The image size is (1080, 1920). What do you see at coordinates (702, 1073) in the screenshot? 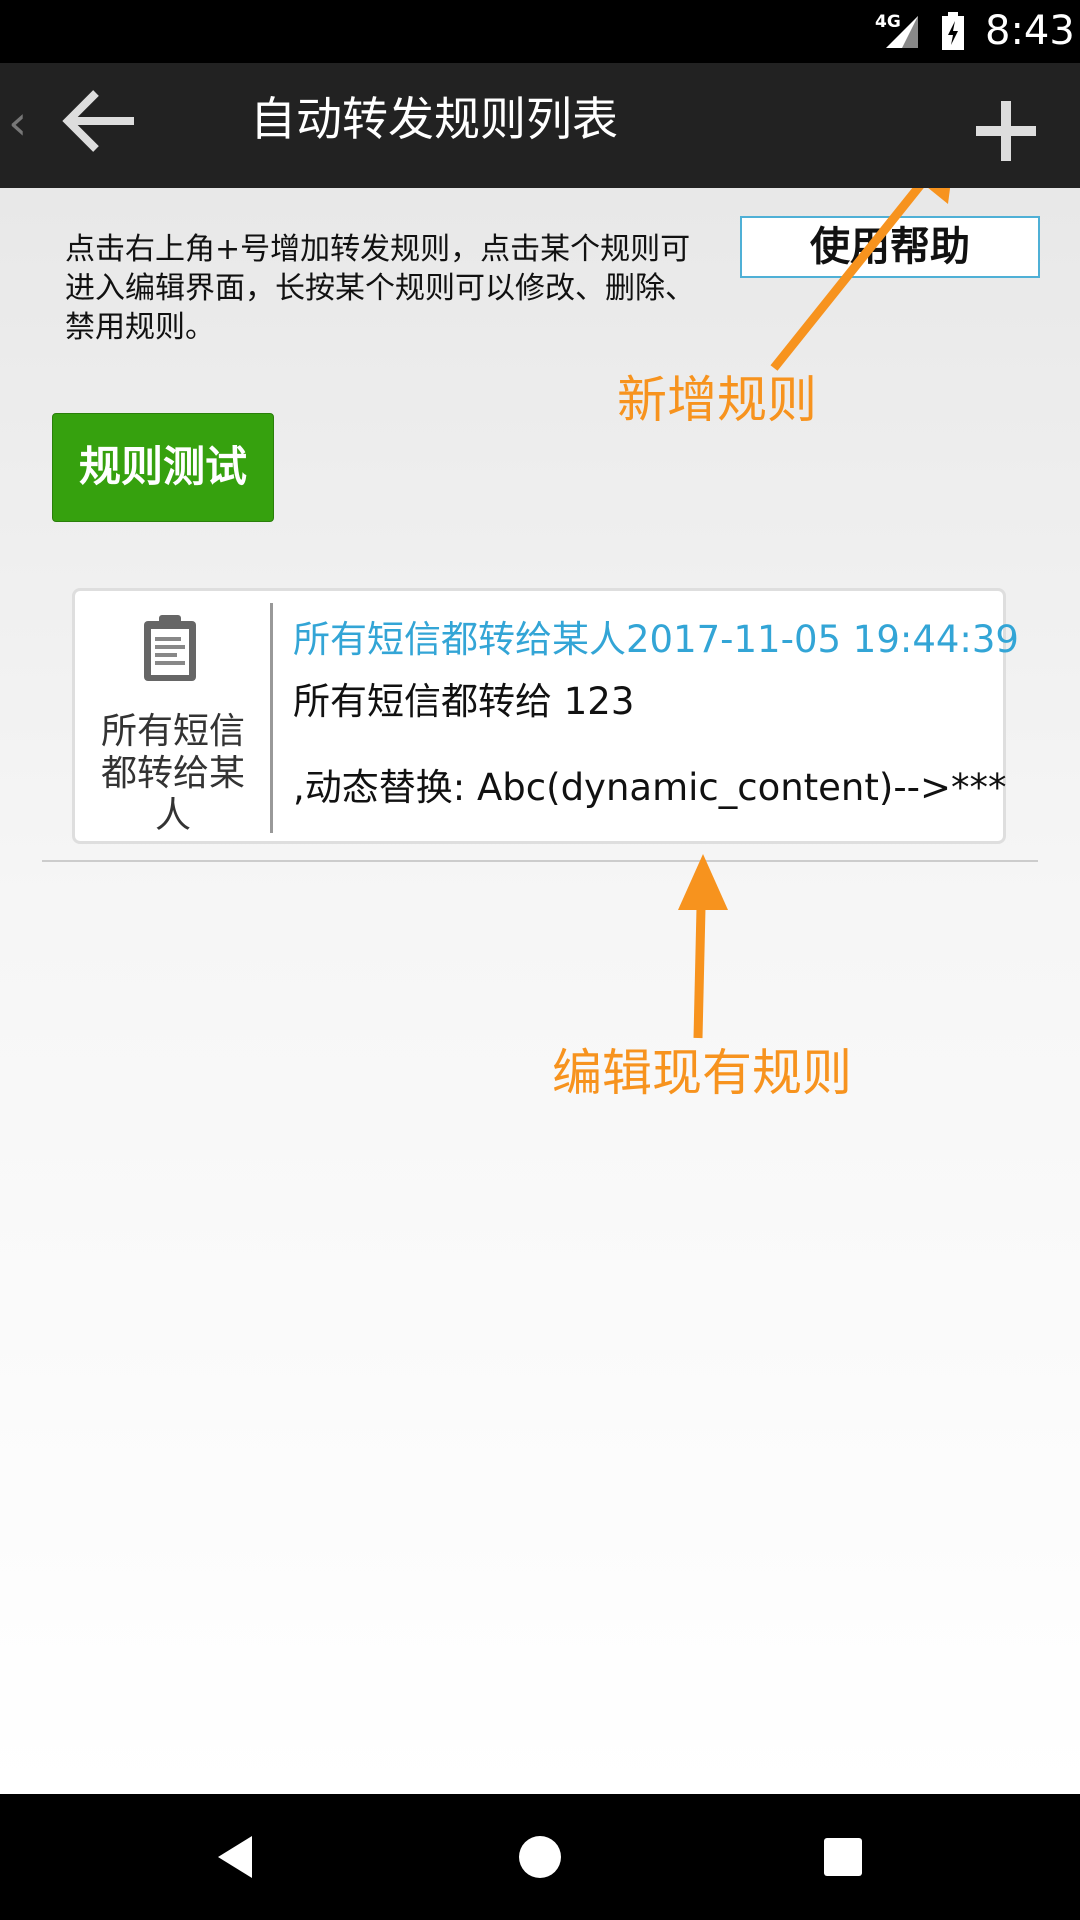
I see `annotation-edit-rule: 编辑现有规则` at bounding box center [702, 1073].